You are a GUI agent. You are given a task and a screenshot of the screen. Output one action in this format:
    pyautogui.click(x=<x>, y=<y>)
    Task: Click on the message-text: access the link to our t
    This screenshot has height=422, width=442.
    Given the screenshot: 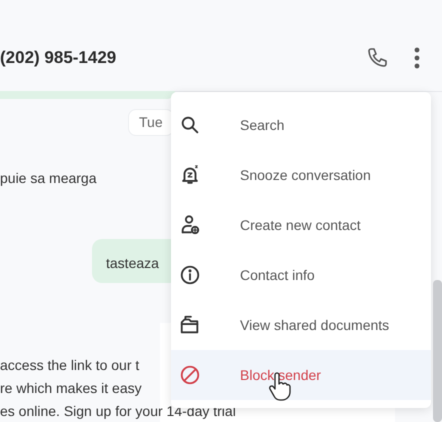 What is the action you would take?
    pyautogui.click(x=70, y=365)
    